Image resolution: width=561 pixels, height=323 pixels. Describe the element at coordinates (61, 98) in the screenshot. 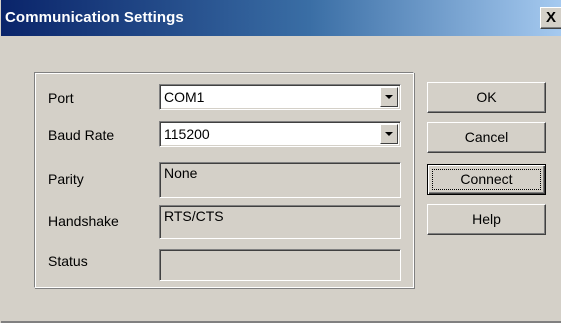

I see `port-label: Port` at that location.